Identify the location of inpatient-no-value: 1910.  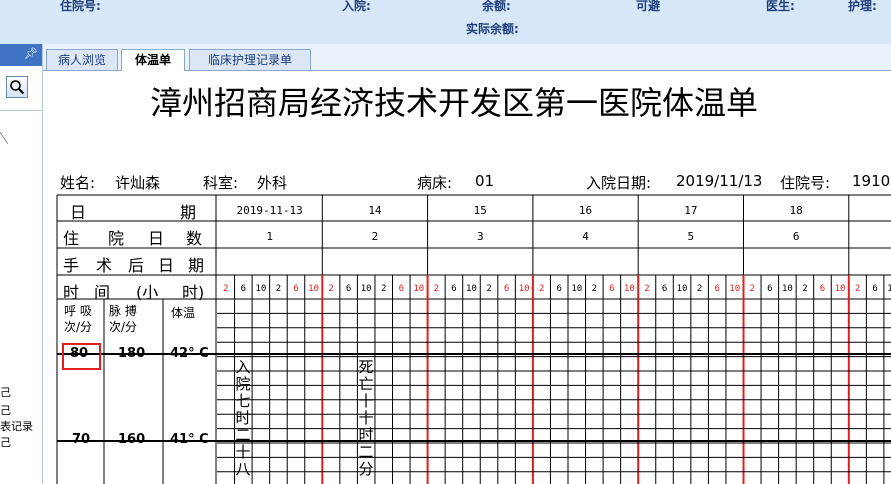
(871, 181).